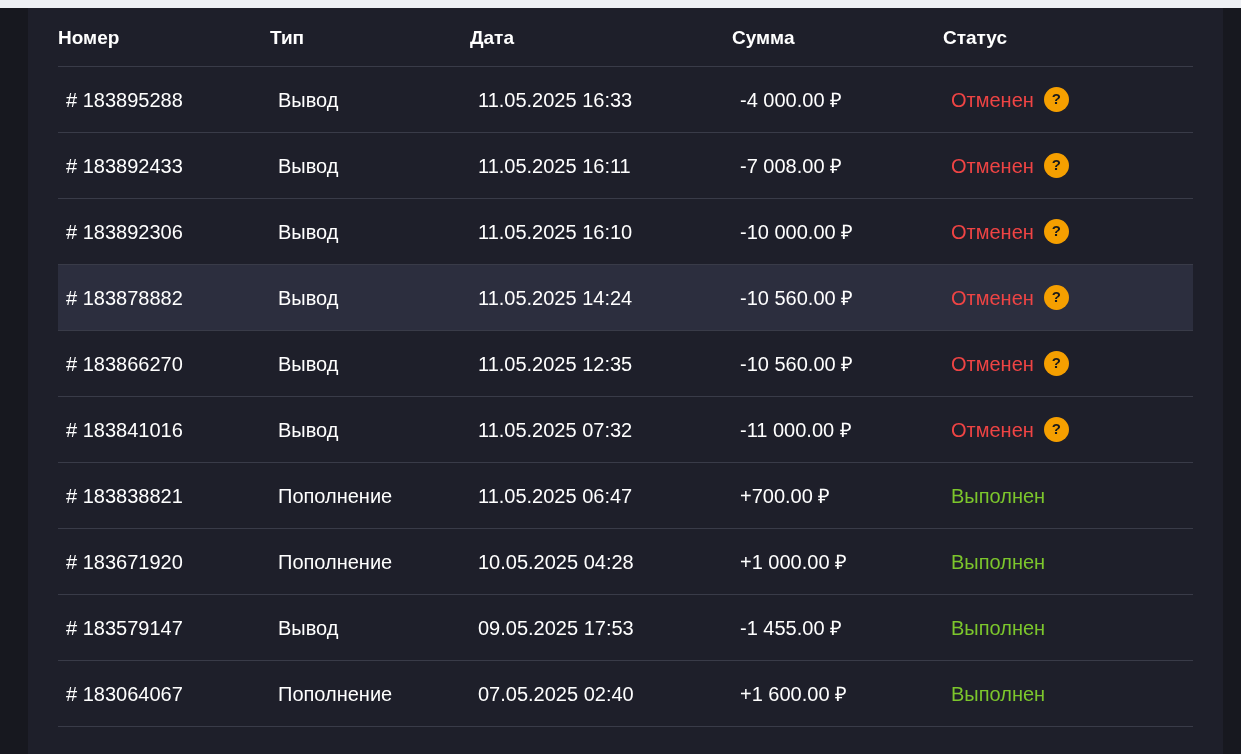 Image resolution: width=1241 pixels, height=754 pixels. What do you see at coordinates (794, 562) in the screenshot?
I see `transaction-amount: +1 000.00 ₽` at bounding box center [794, 562].